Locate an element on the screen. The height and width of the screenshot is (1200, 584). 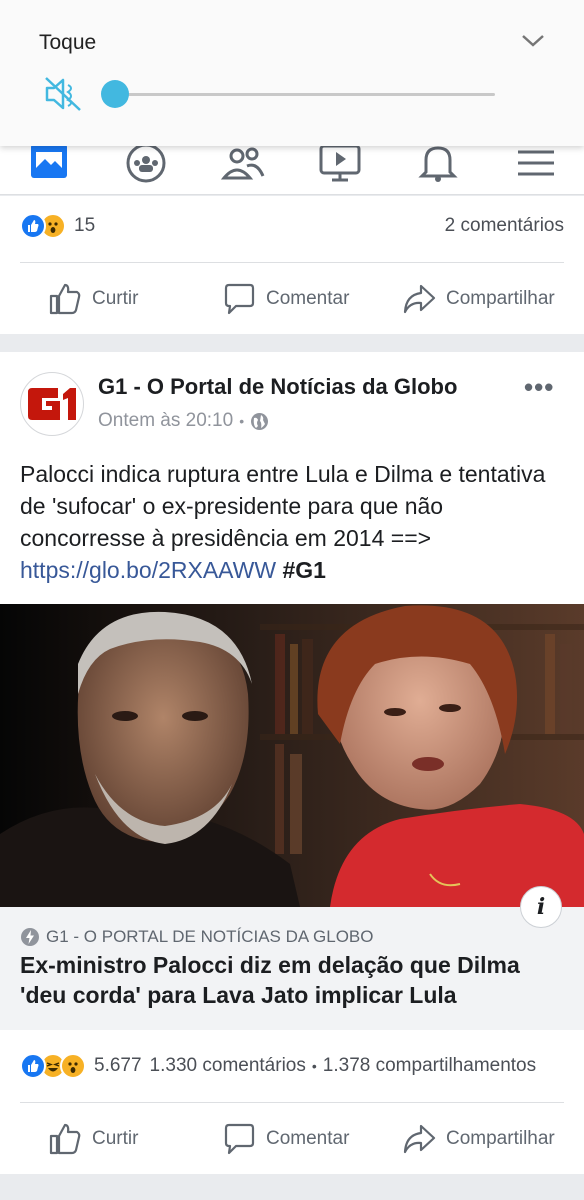
more-options-icon: ••• is located at coordinates (539, 387).